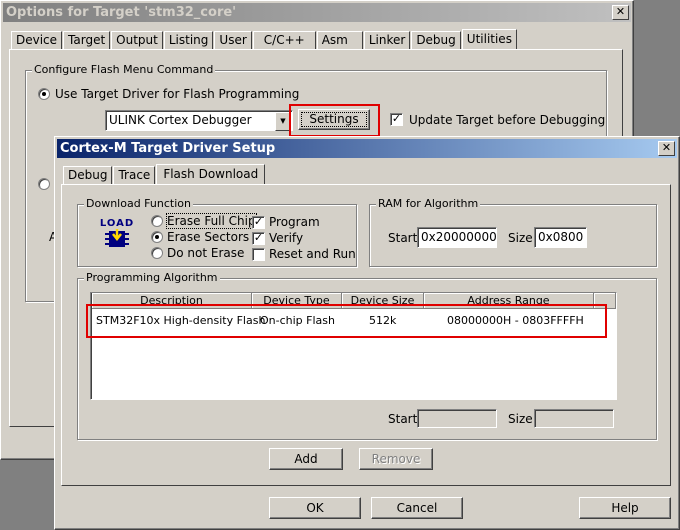  What do you see at coordinates (317, 12) in the screenshot?
I see `outer-title-bar: Options for Target 'stm32_core' ✕` at bounding box center [317, 12].